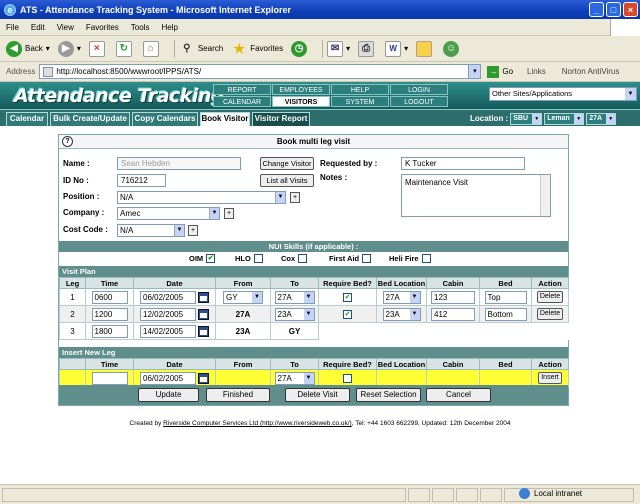 This screenshot has width=640, height=504. Describe the element at coordinates (109, 314) in the screenshot. I see `time-input: 1200` at that location.